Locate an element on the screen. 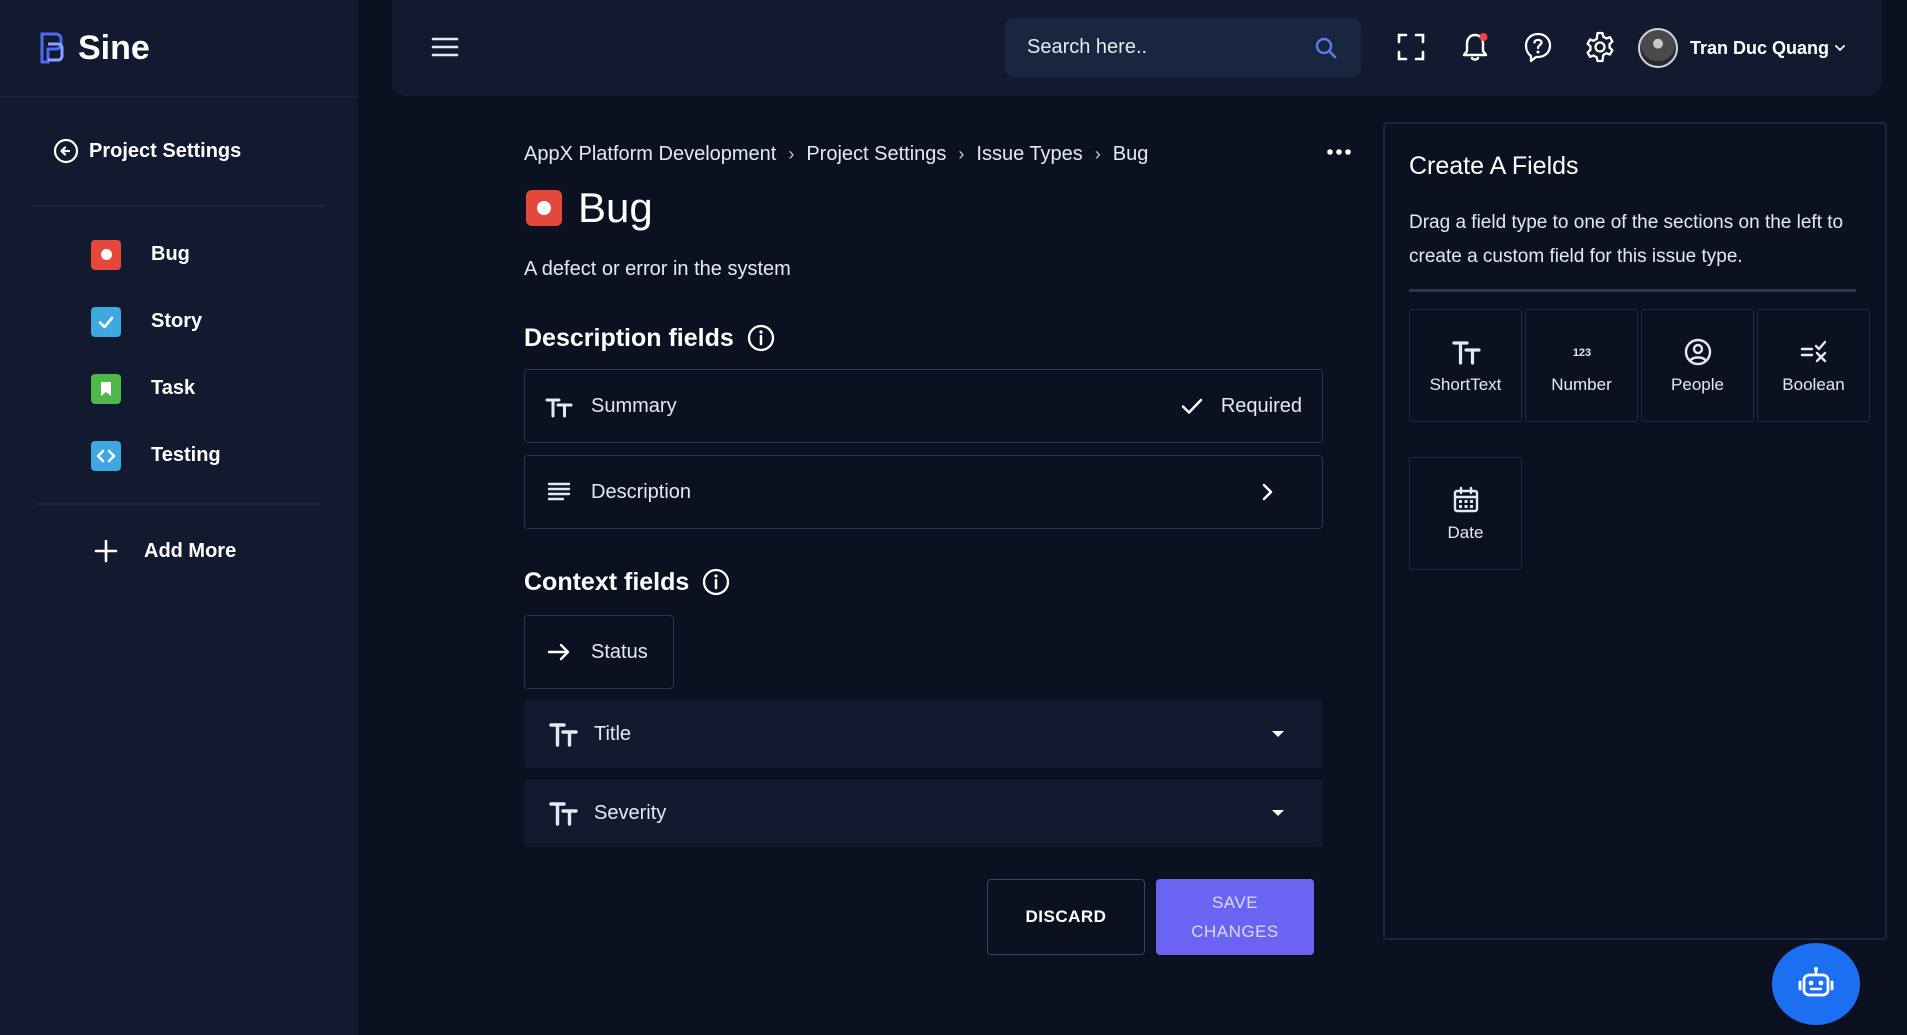  user-menu: Tran Duc Quang is located at coordinates (1742, 48).